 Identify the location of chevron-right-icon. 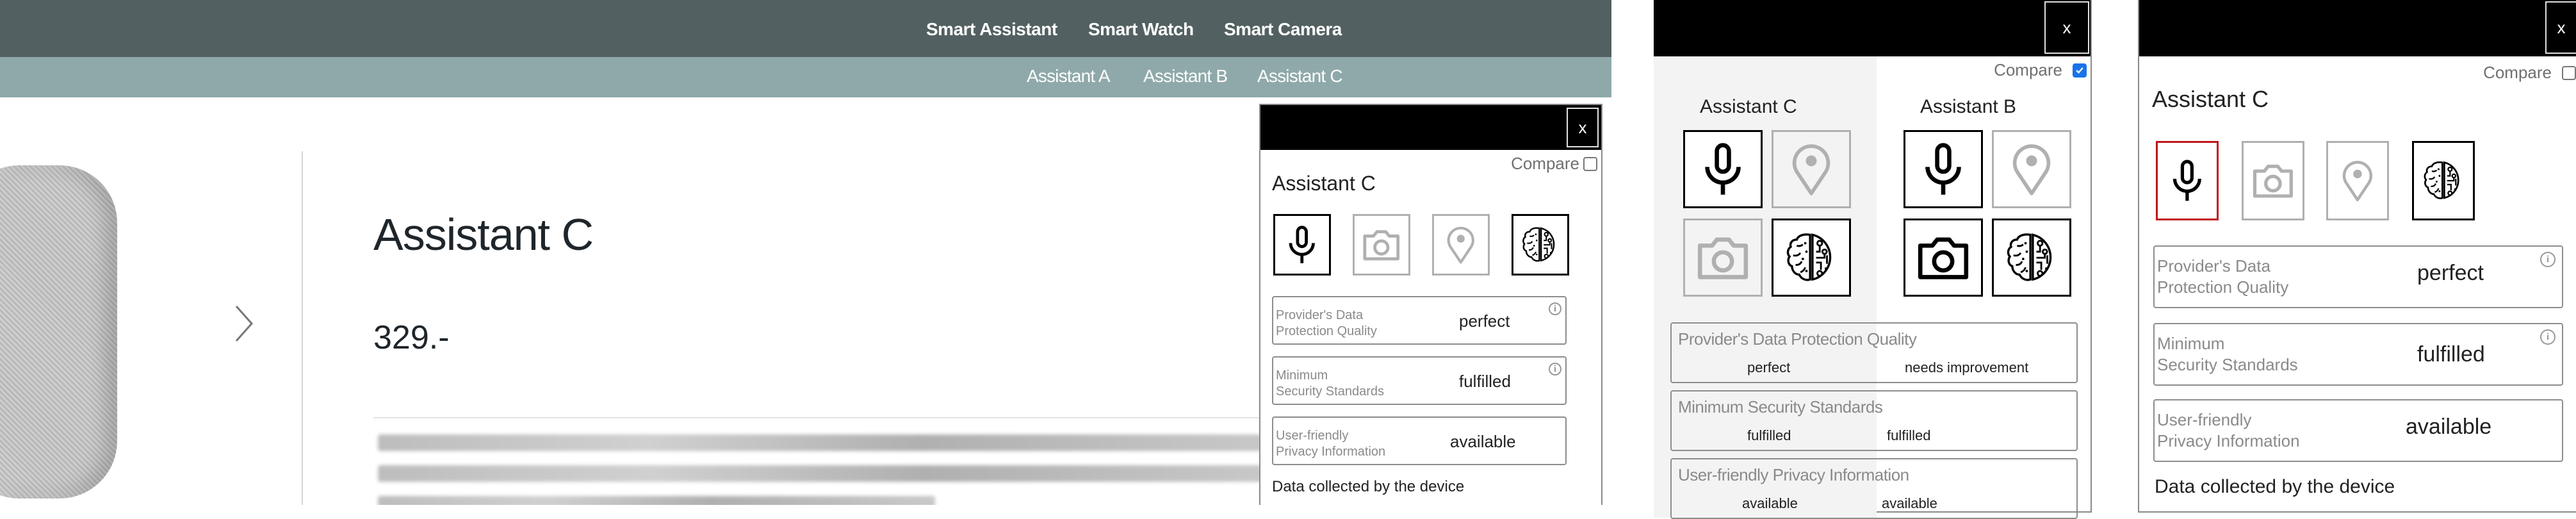
(244, 323).